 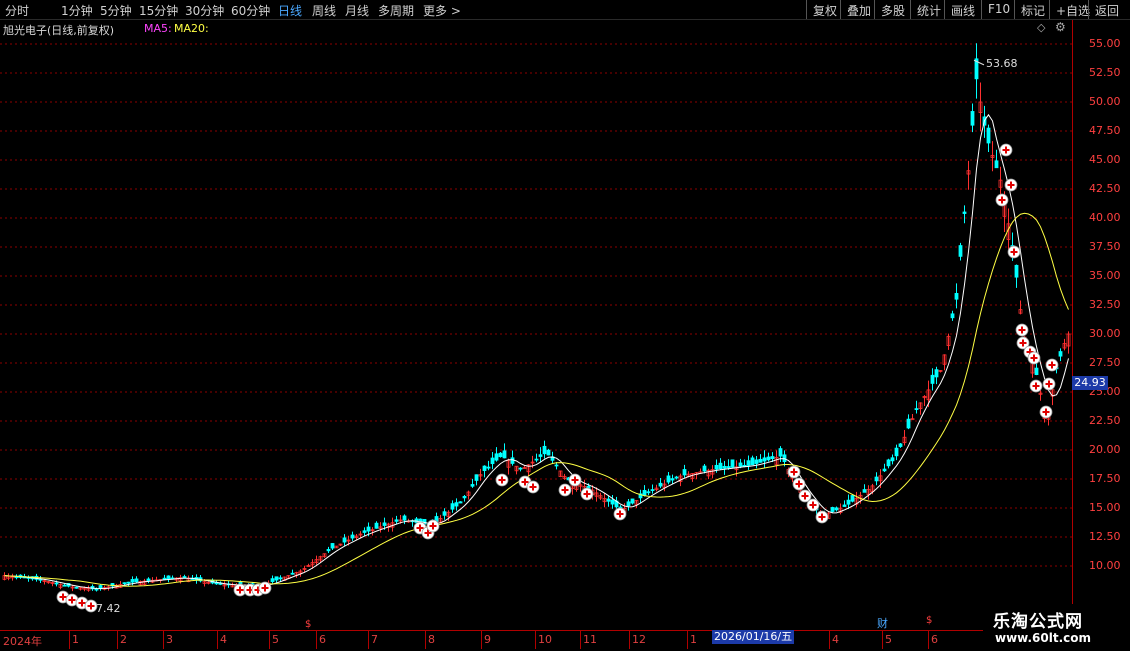 I want to click on diamond-icon: ◇, so click(x=1041, y=27).